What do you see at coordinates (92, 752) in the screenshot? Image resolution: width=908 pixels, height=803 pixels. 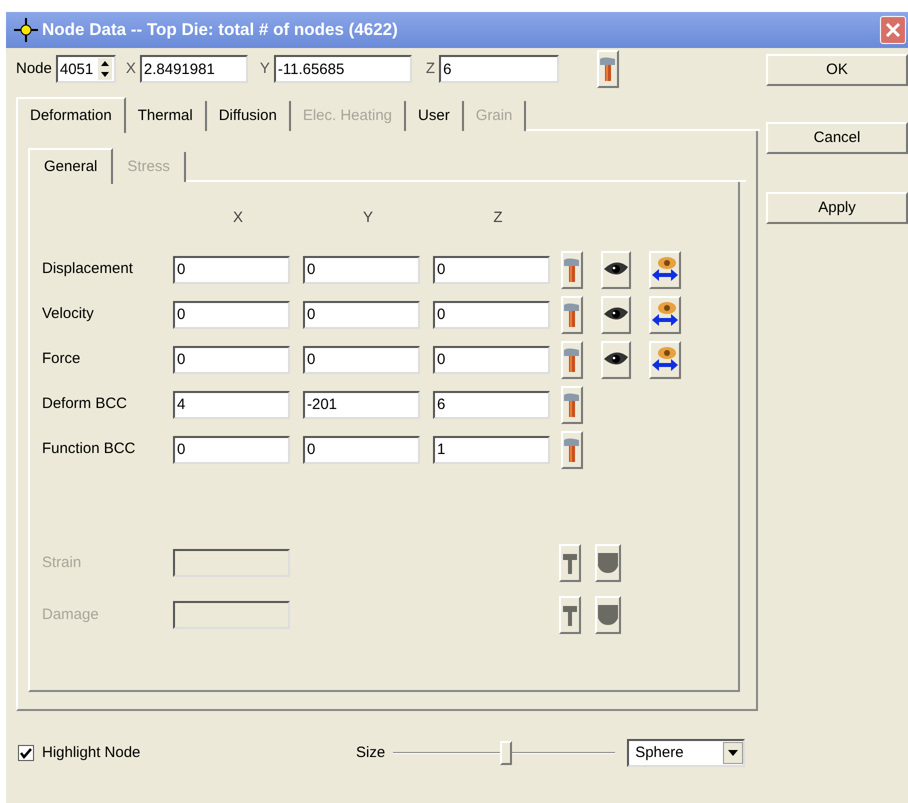 I see `checkbox-label: Highlight Node` at bounding box center [92, 752].